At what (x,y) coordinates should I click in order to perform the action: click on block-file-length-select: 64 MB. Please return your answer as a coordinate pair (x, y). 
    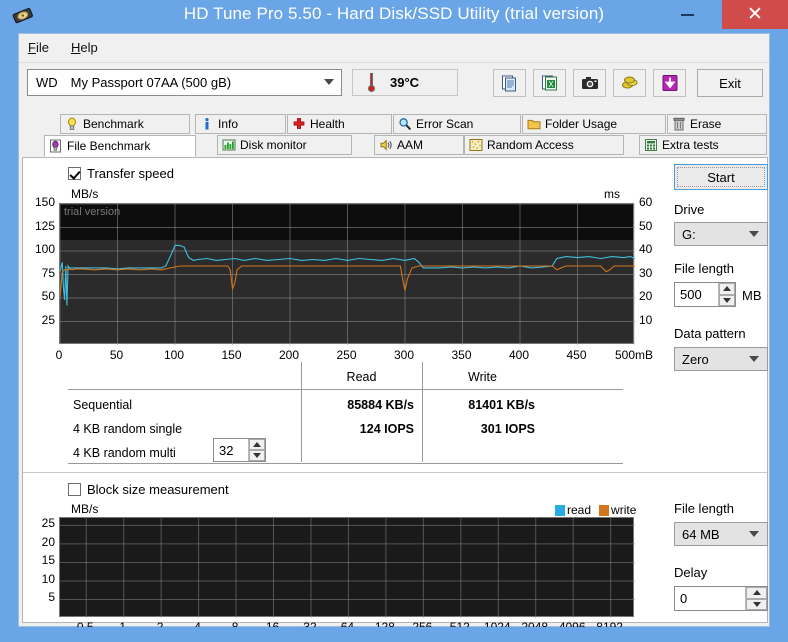
    Looking at the image, I should click on (721, 534).